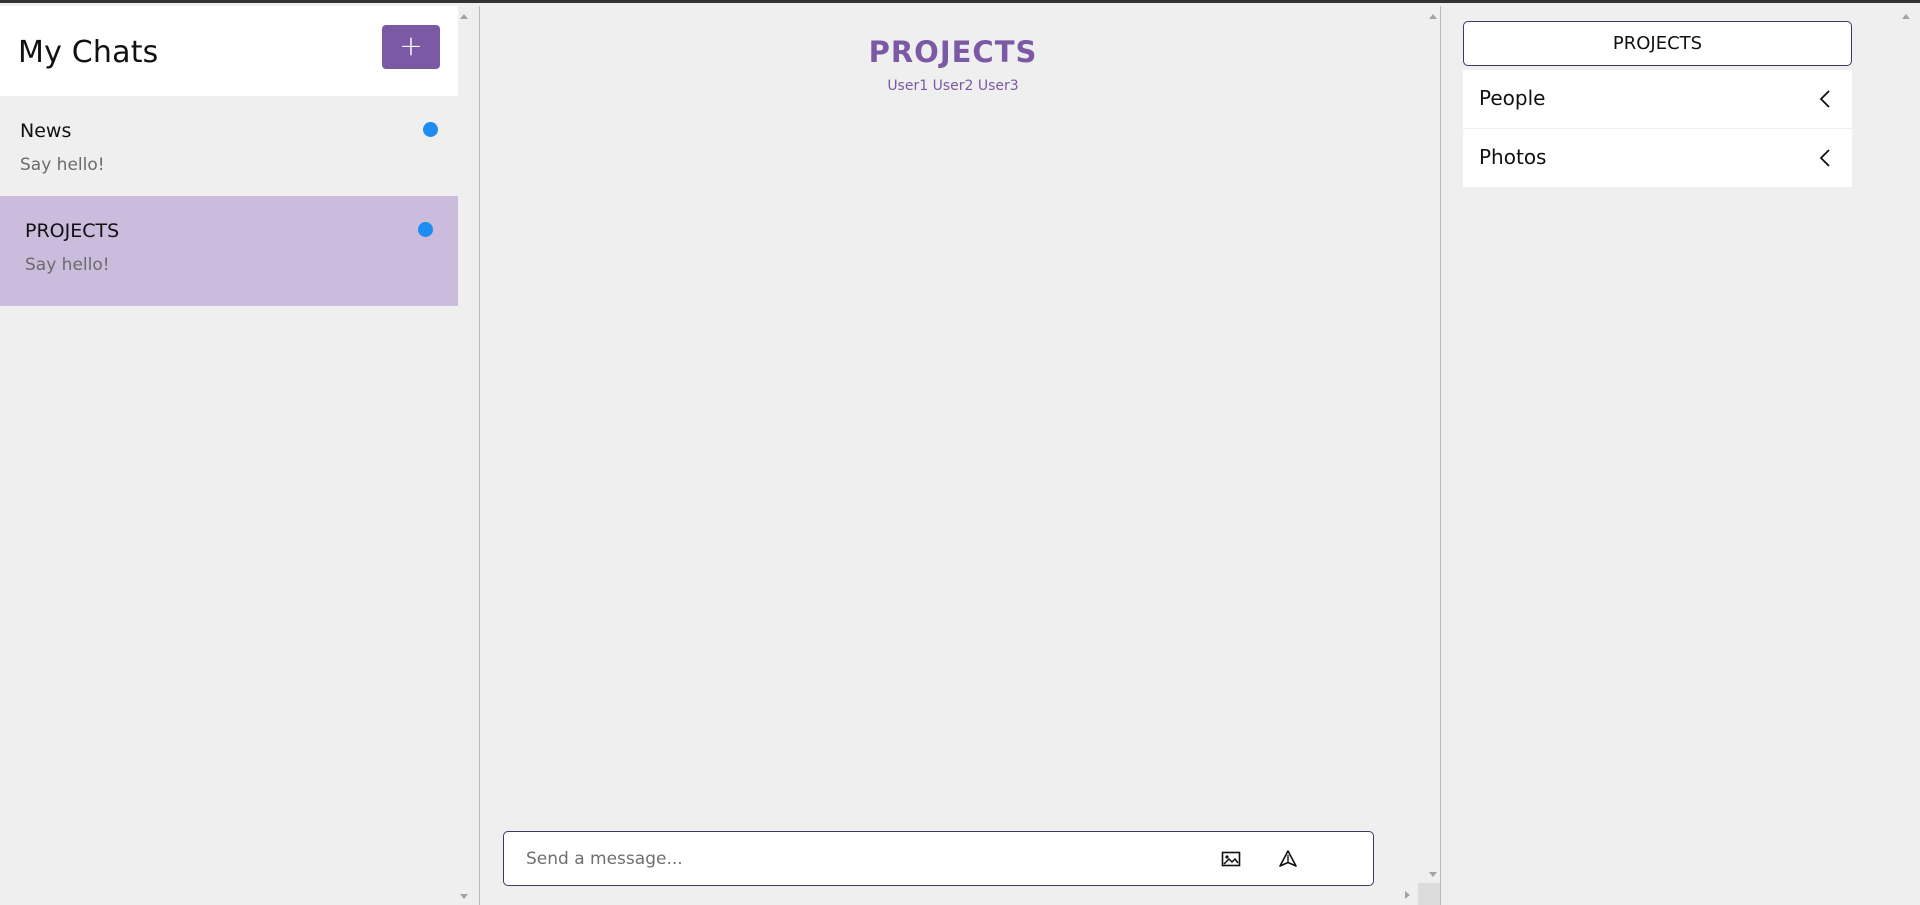  What do you see at coordinates (1429, 894) in the screenshot?
I see `scrollbar-corner` at bounding box center [1429, 894].